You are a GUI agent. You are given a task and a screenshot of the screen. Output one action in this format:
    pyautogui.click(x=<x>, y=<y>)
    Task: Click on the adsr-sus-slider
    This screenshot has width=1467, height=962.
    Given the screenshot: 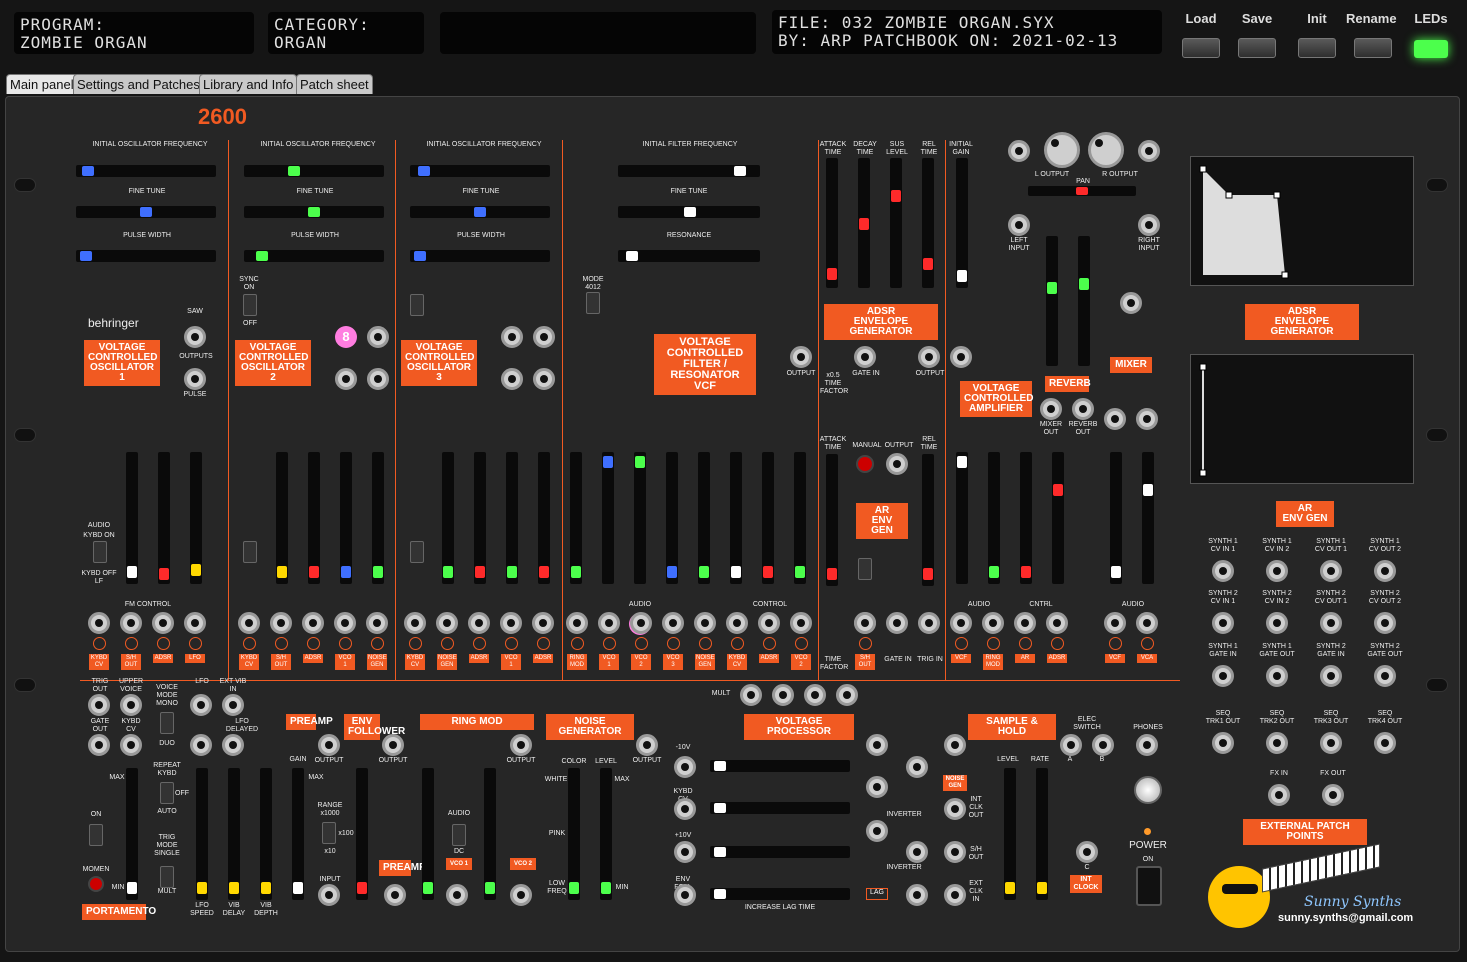 What is the action you would take?
    pyautogui.click(x=896, y=223)
    